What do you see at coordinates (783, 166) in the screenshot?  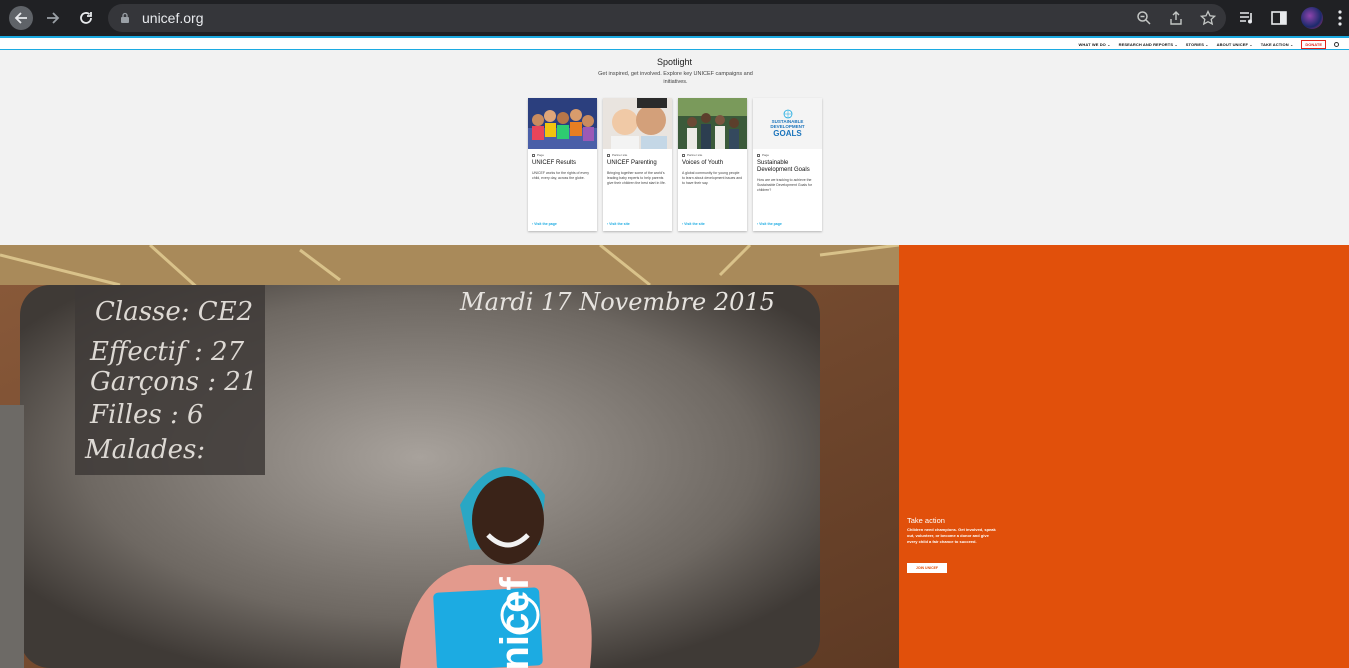 I see `card-title: Sustainable Development Goals` at bounding box center [783, 166].